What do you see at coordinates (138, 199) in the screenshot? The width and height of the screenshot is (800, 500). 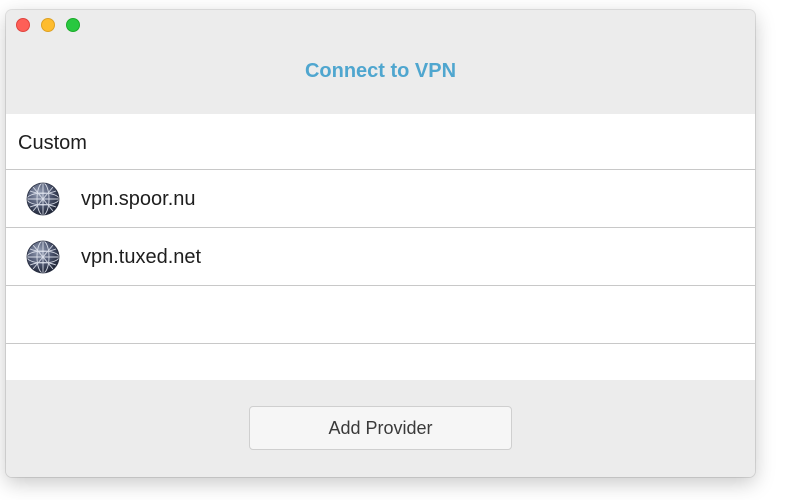 I see `provider-label: vpn.spoor.nu` at bounding box center [138, 199].